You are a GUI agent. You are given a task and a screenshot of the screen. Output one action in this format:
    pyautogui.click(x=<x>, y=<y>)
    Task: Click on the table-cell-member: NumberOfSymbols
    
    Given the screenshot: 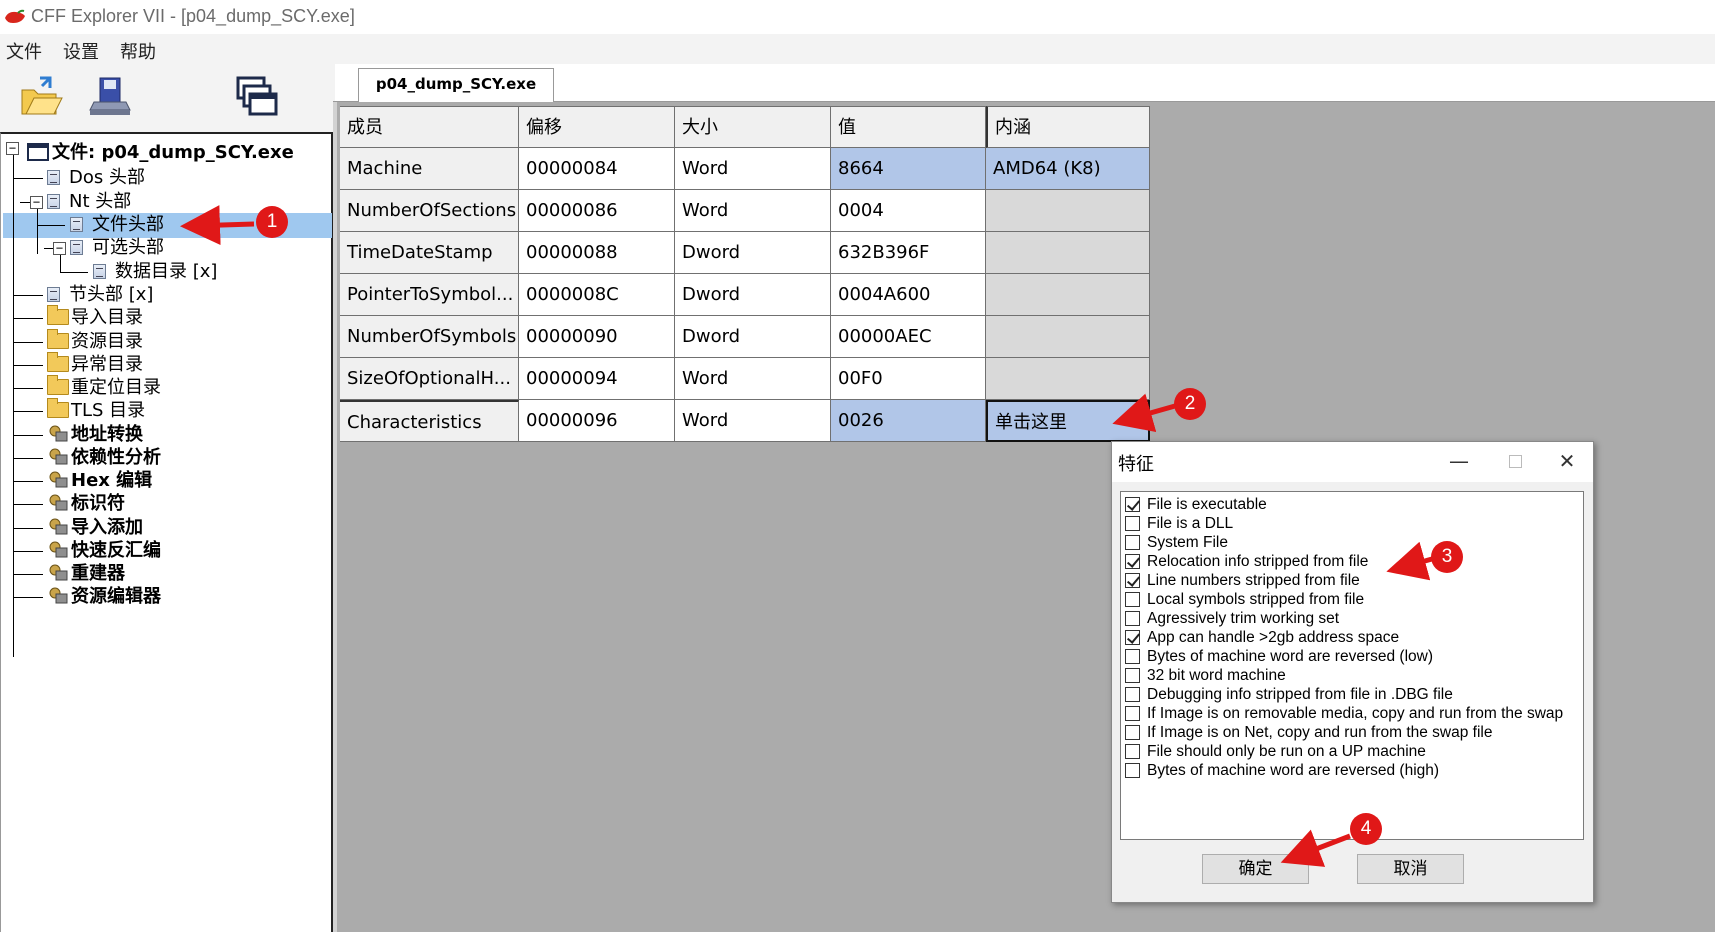 What is the action you would take?
    pyautogui.click(x=429, y=337)
    